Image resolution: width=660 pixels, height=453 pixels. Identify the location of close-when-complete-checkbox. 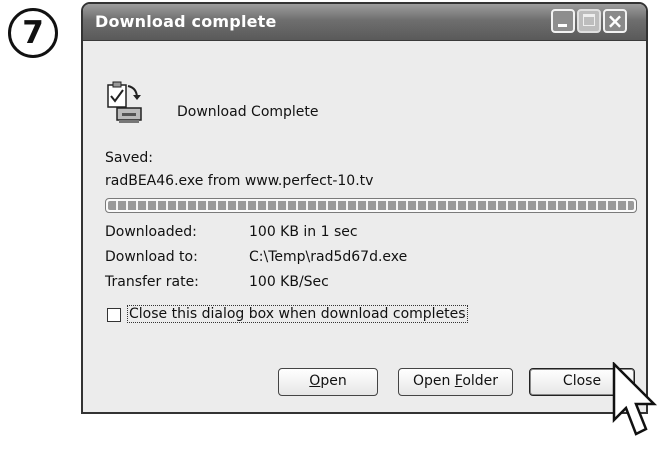
(114, 315).